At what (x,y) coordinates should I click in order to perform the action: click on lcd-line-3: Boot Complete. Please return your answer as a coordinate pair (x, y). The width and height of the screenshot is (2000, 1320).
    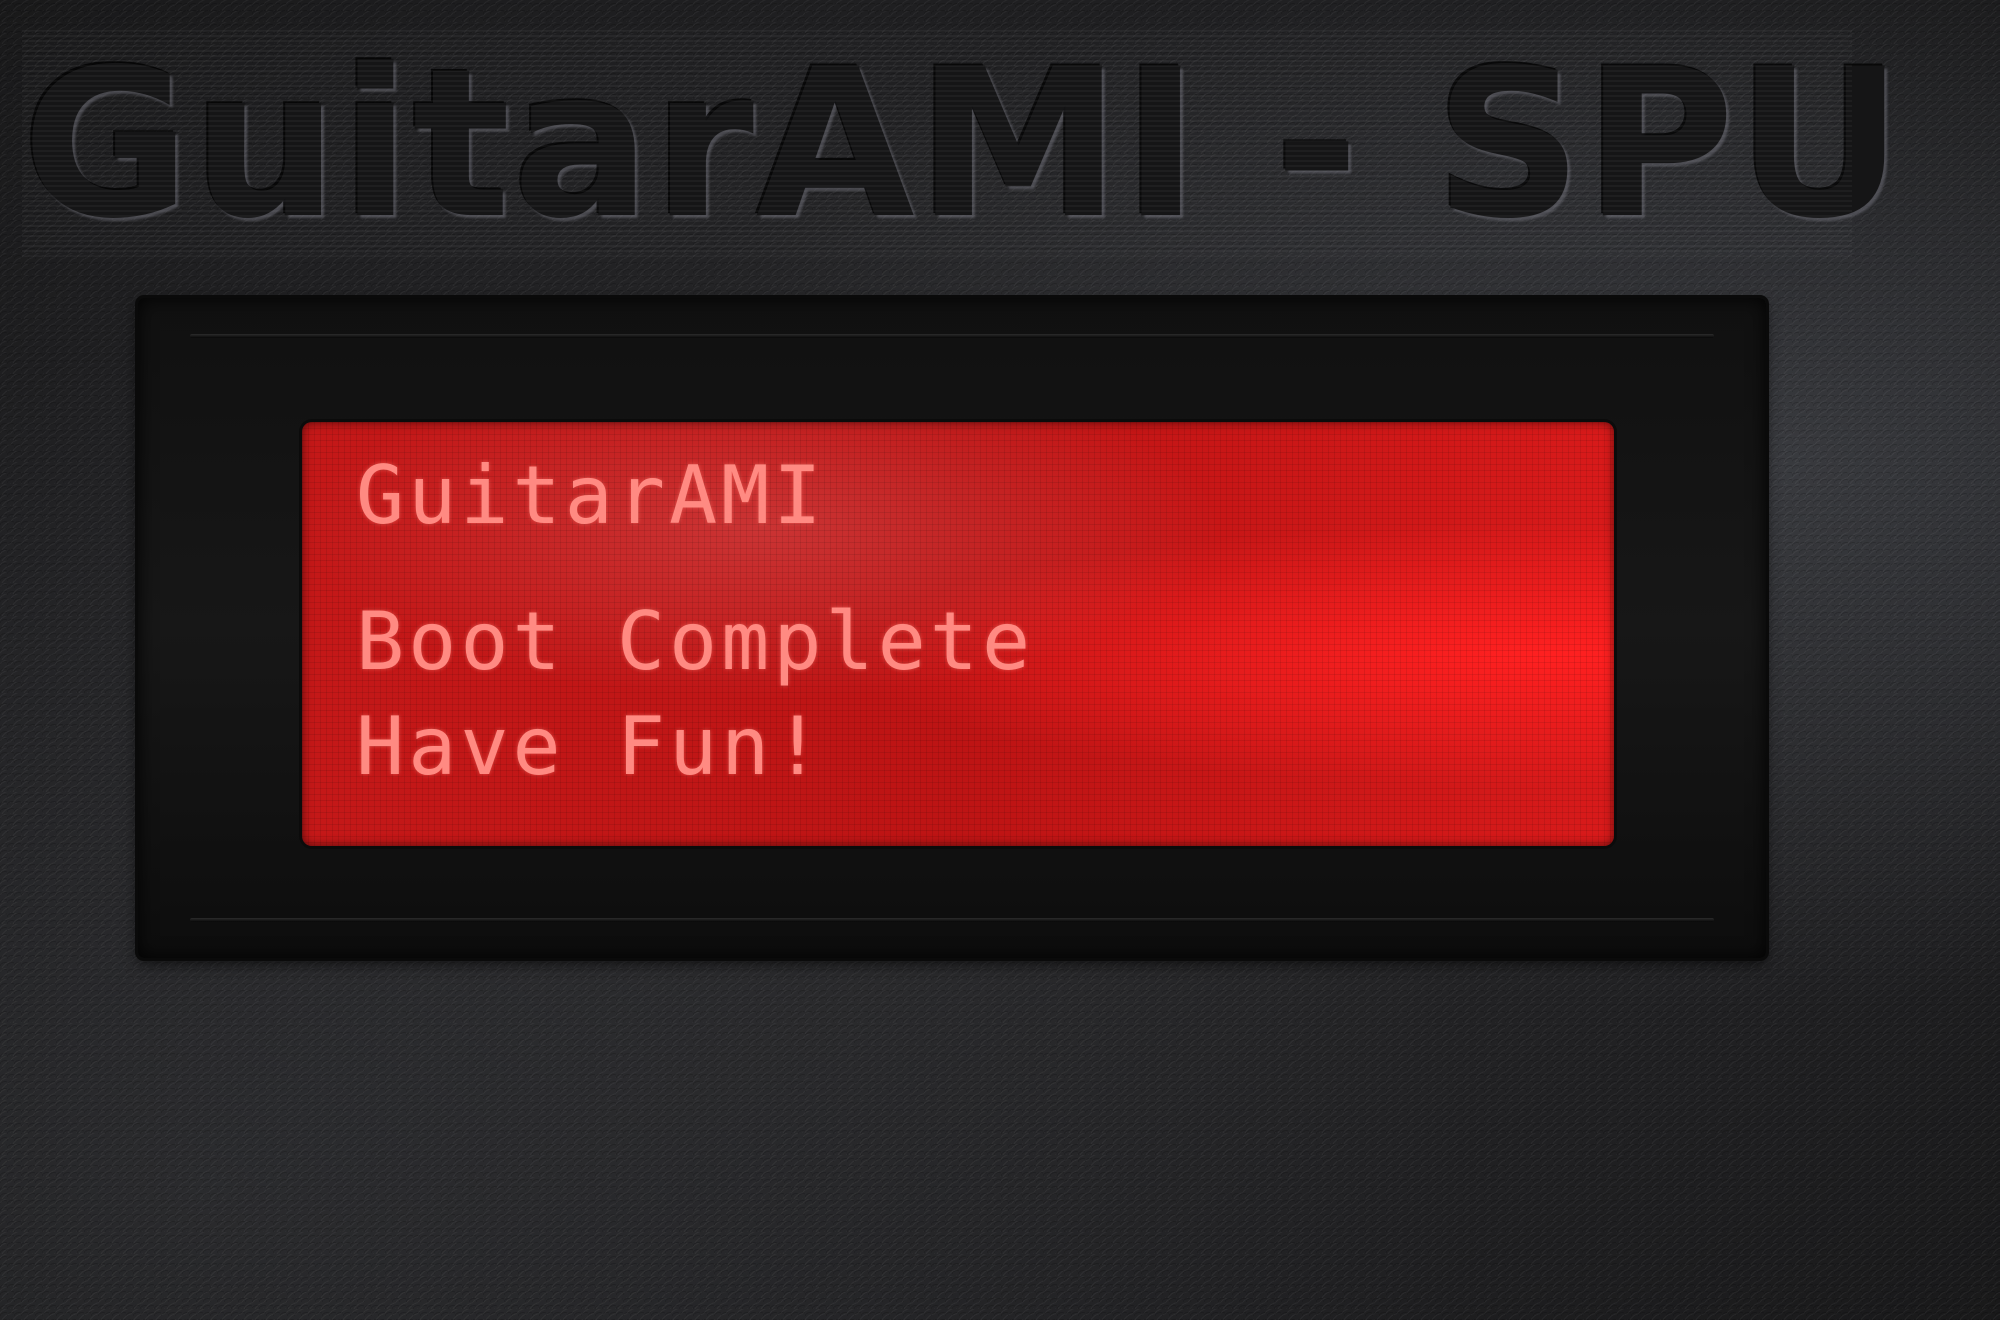
    Looking at the image, I should click on (695, 641).